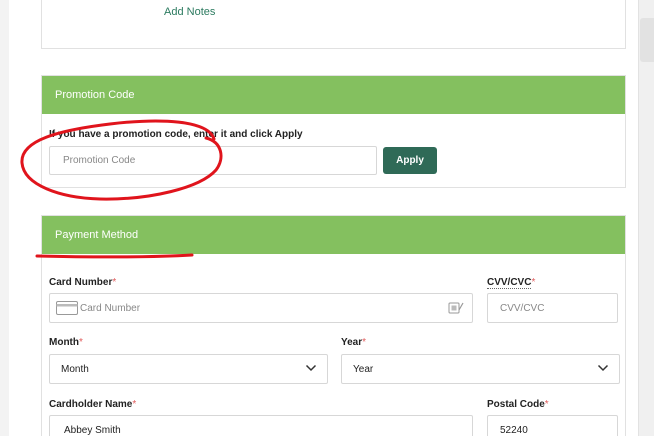  I want to click on side-tab, so click(647, 40).